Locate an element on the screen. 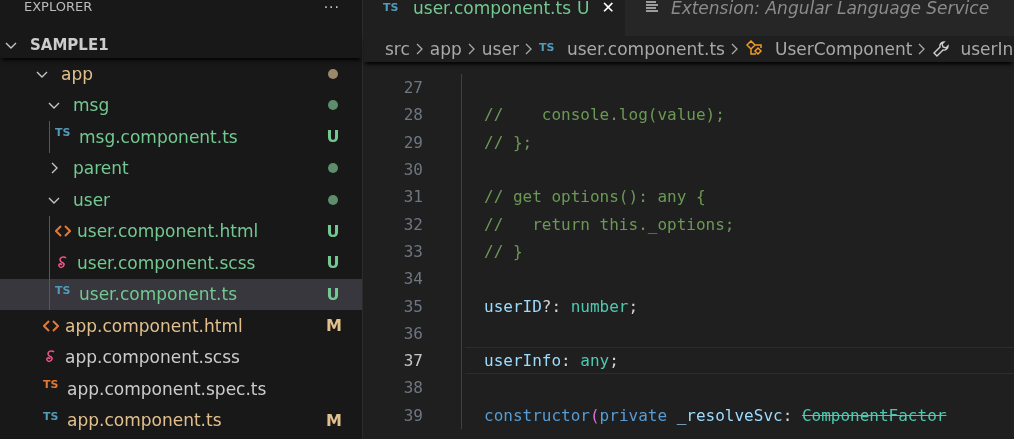 This screenshot has width=1014, height=439. editor-tab: TS user.component.ts U ✕ is located at coordinates (494, 18).